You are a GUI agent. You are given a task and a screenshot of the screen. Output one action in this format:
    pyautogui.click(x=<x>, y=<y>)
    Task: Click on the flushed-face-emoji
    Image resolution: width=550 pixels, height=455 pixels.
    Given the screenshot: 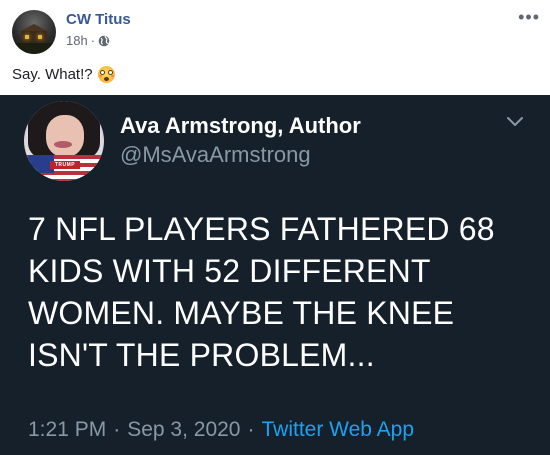 What is the action you would take?
    pyautogui.click(x=106, y=74)
    